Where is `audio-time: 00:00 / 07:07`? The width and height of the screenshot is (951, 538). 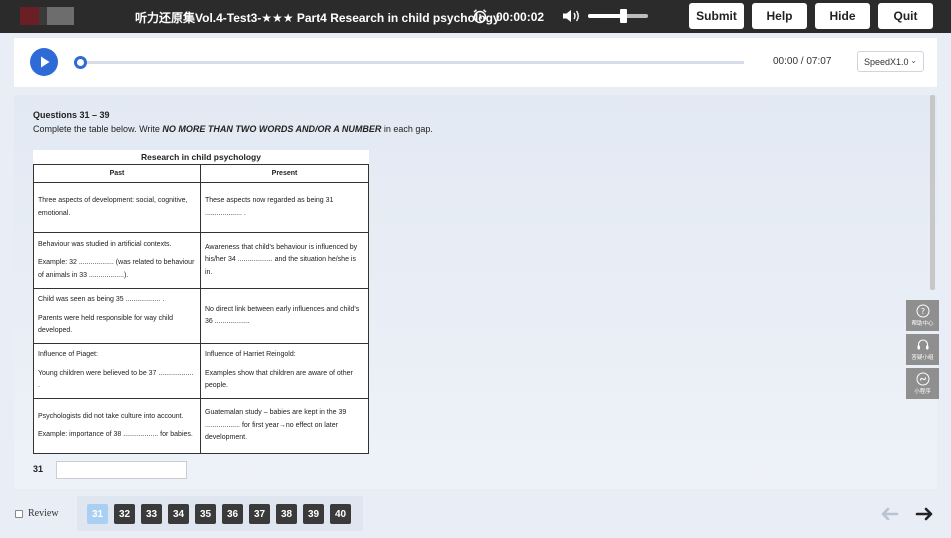 audio-time: 00:00 / 07:07 is located at coordinates (802, 61).